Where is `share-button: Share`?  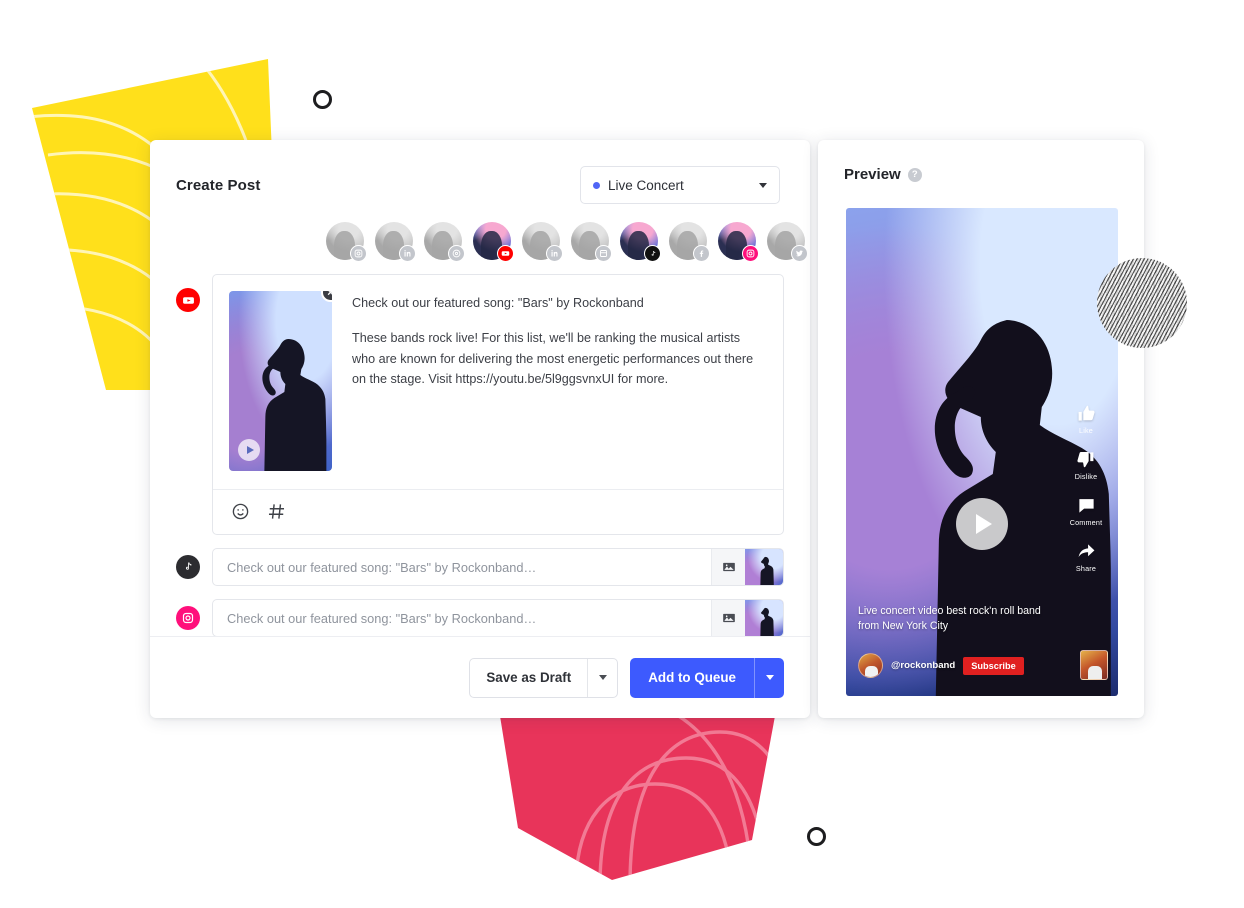
share-button: Share is located at coordinates (1086, 557).